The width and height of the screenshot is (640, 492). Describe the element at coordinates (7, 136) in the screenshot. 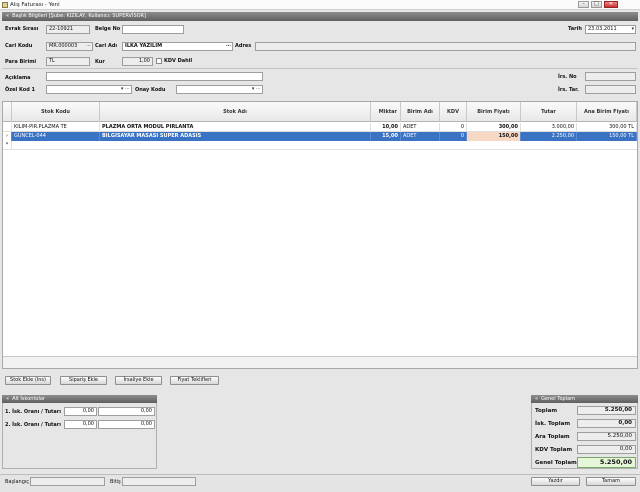

I see `current-row-indicator: ›` at that location.